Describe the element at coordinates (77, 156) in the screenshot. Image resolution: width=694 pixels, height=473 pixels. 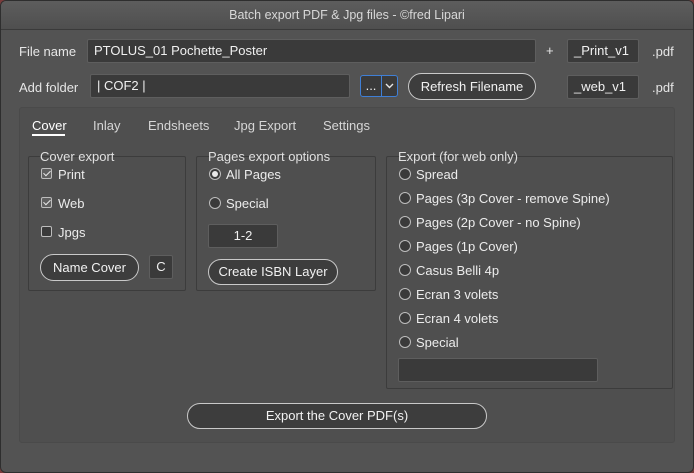
I see `cover-export-title: Cover export` at that location.